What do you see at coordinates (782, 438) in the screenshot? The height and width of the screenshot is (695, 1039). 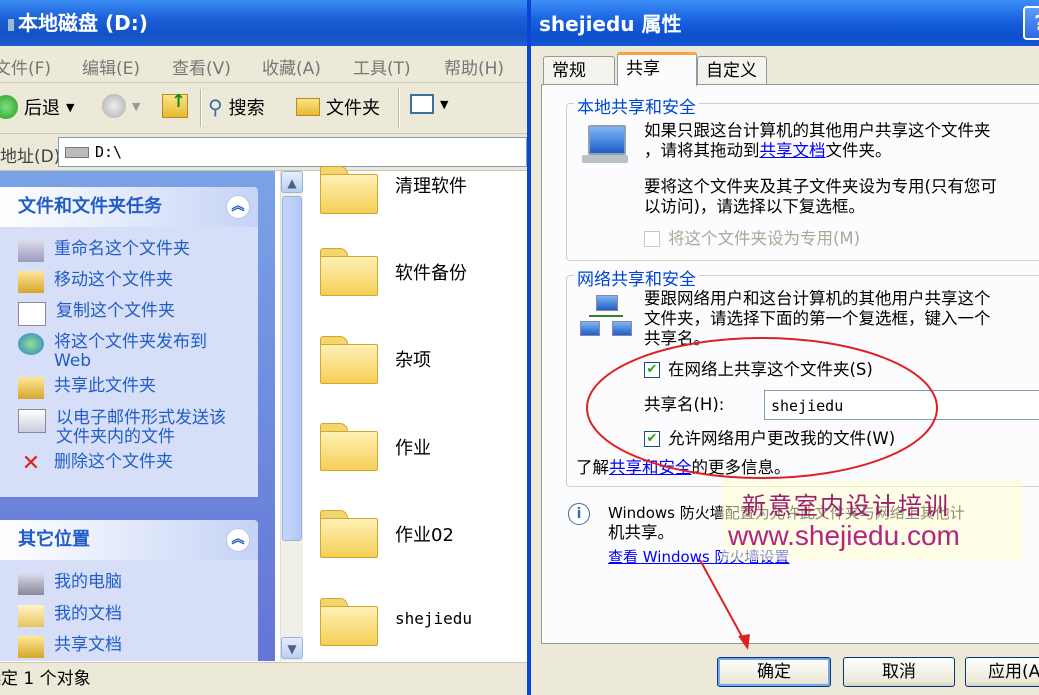 I see `allow-change-label: 允许网络用户更改我的文件(W)` at bounding box center [782, 438].